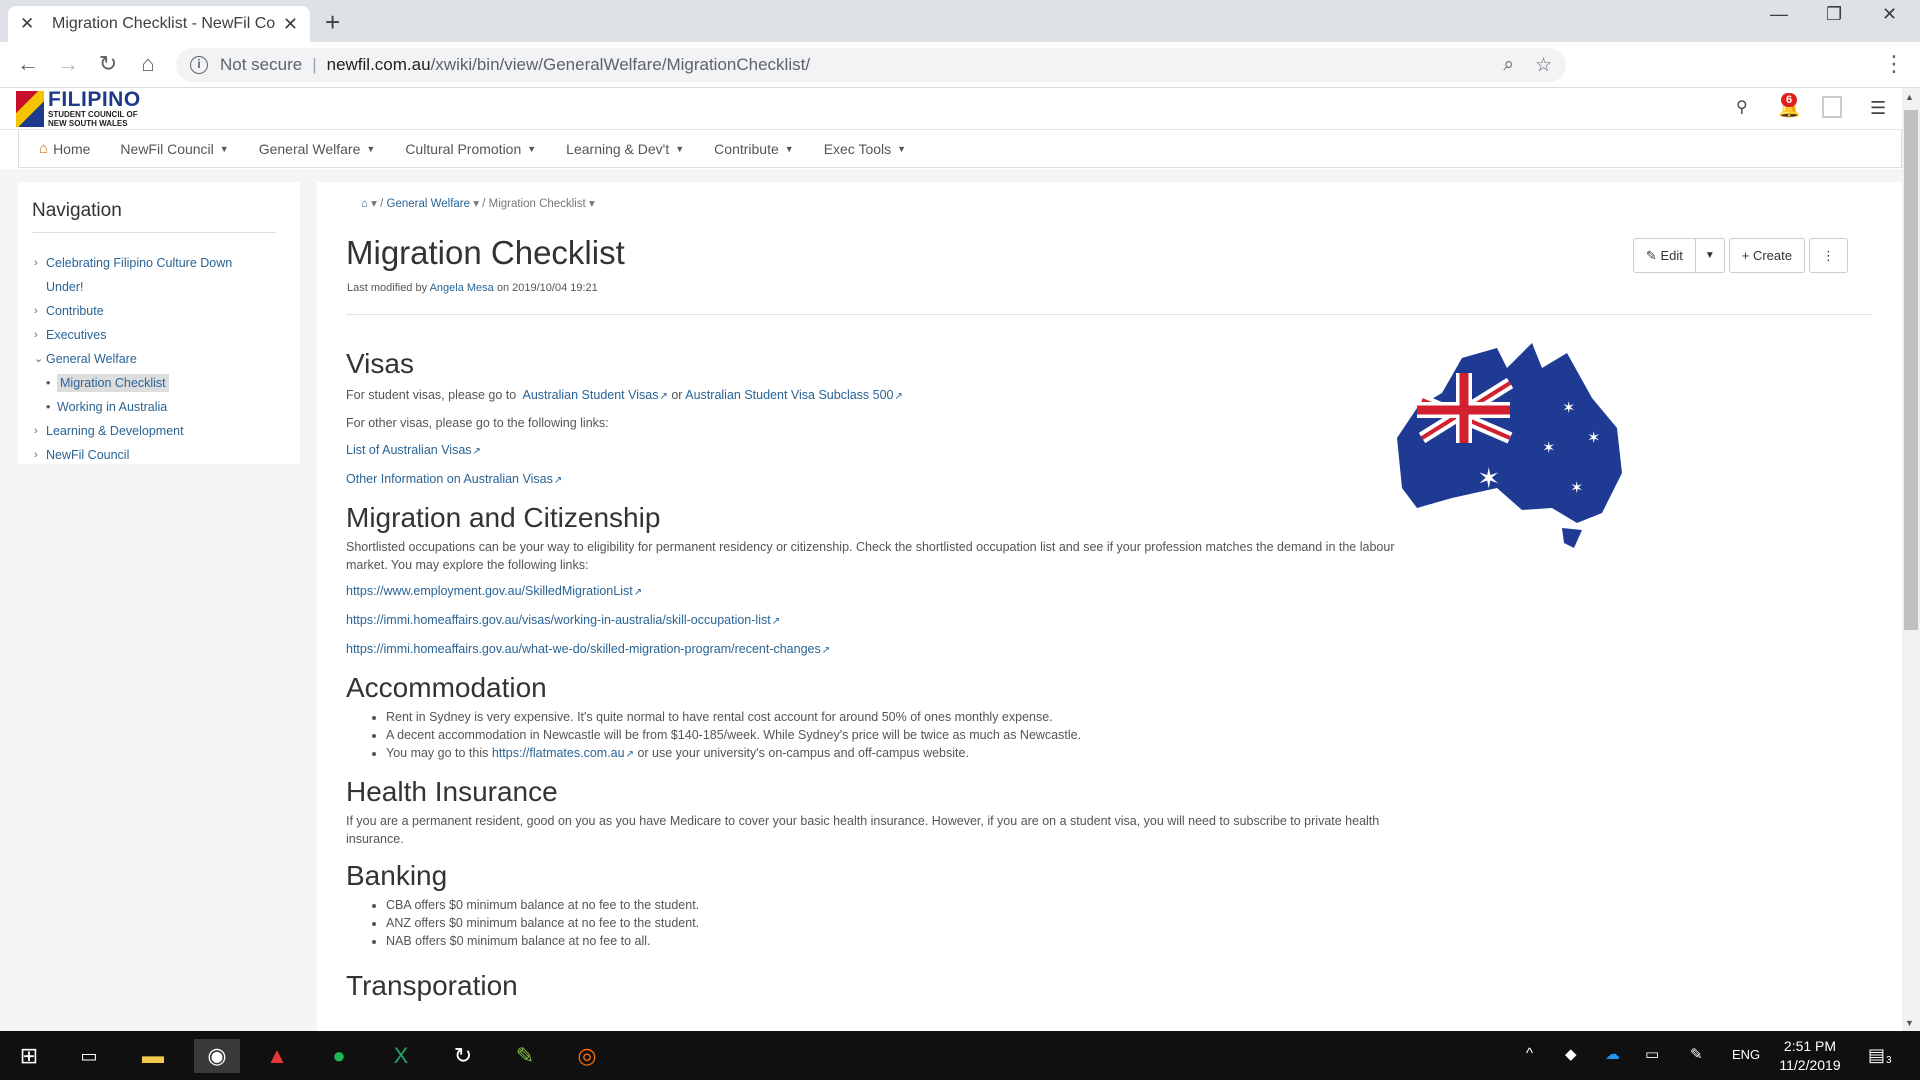  I want to click on site-info-icon: i, so click(199, 65).